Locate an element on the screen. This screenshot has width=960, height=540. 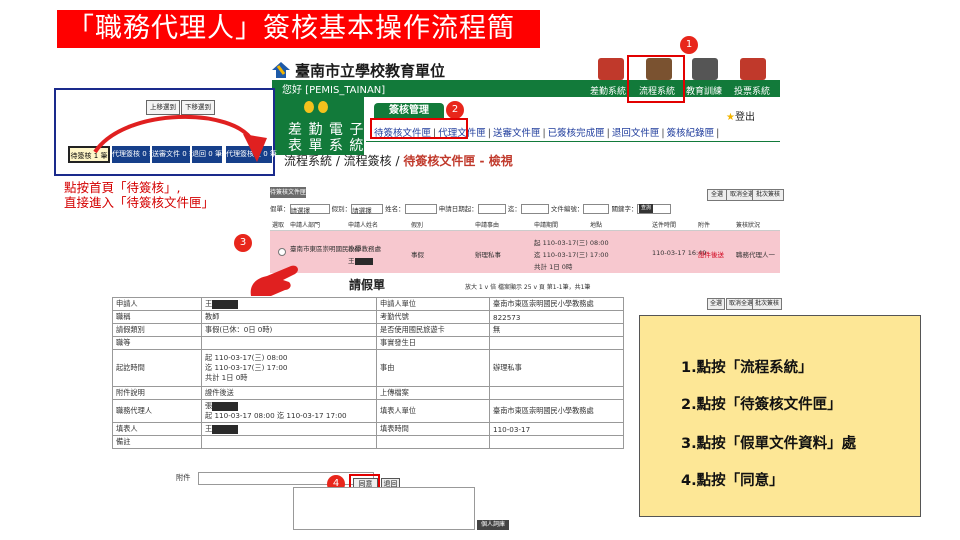
col-reason: 申請事由 is located at coordinates (487, 225).